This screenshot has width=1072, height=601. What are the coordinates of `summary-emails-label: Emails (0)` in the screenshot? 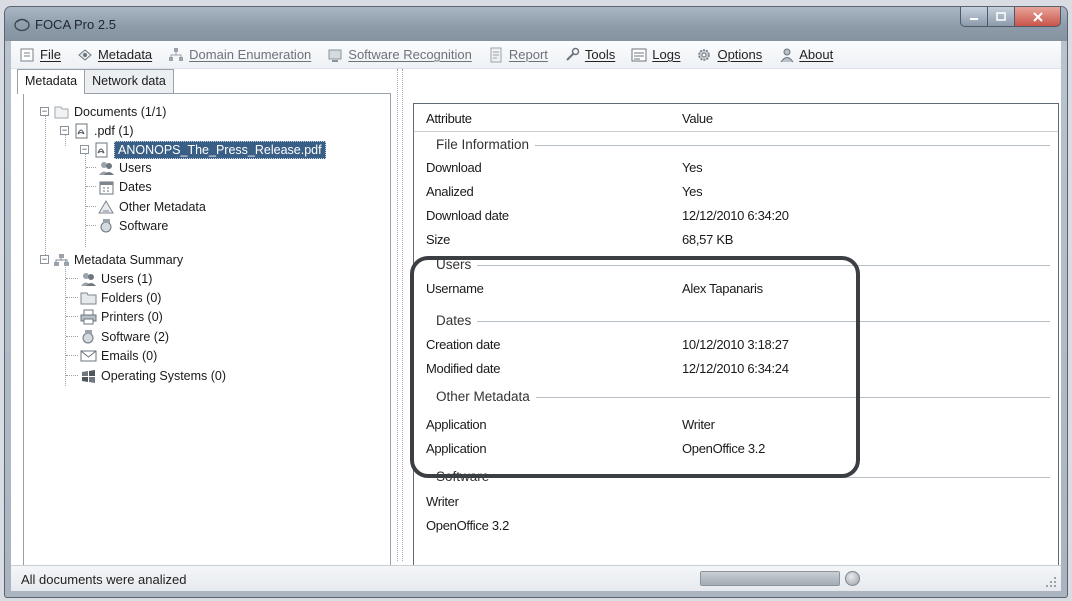 It's located at (129, 355).